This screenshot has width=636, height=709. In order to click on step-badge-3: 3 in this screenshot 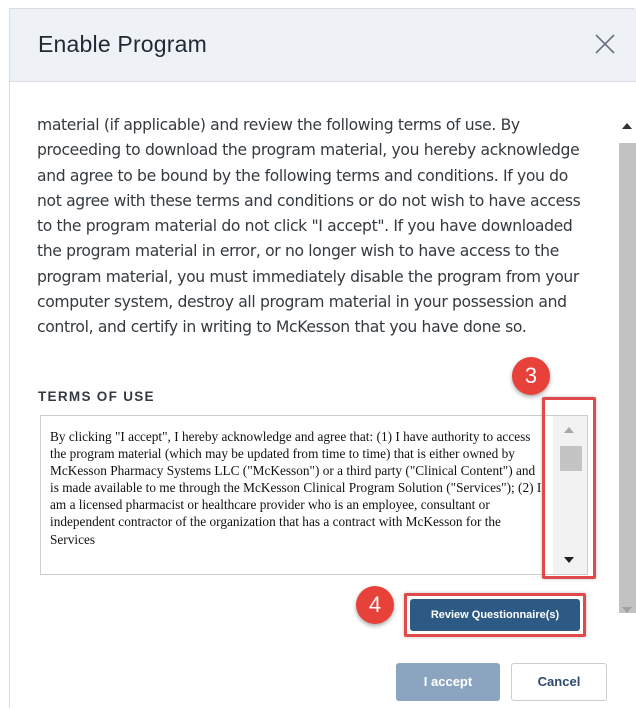, I will do `click(531, 376)`.